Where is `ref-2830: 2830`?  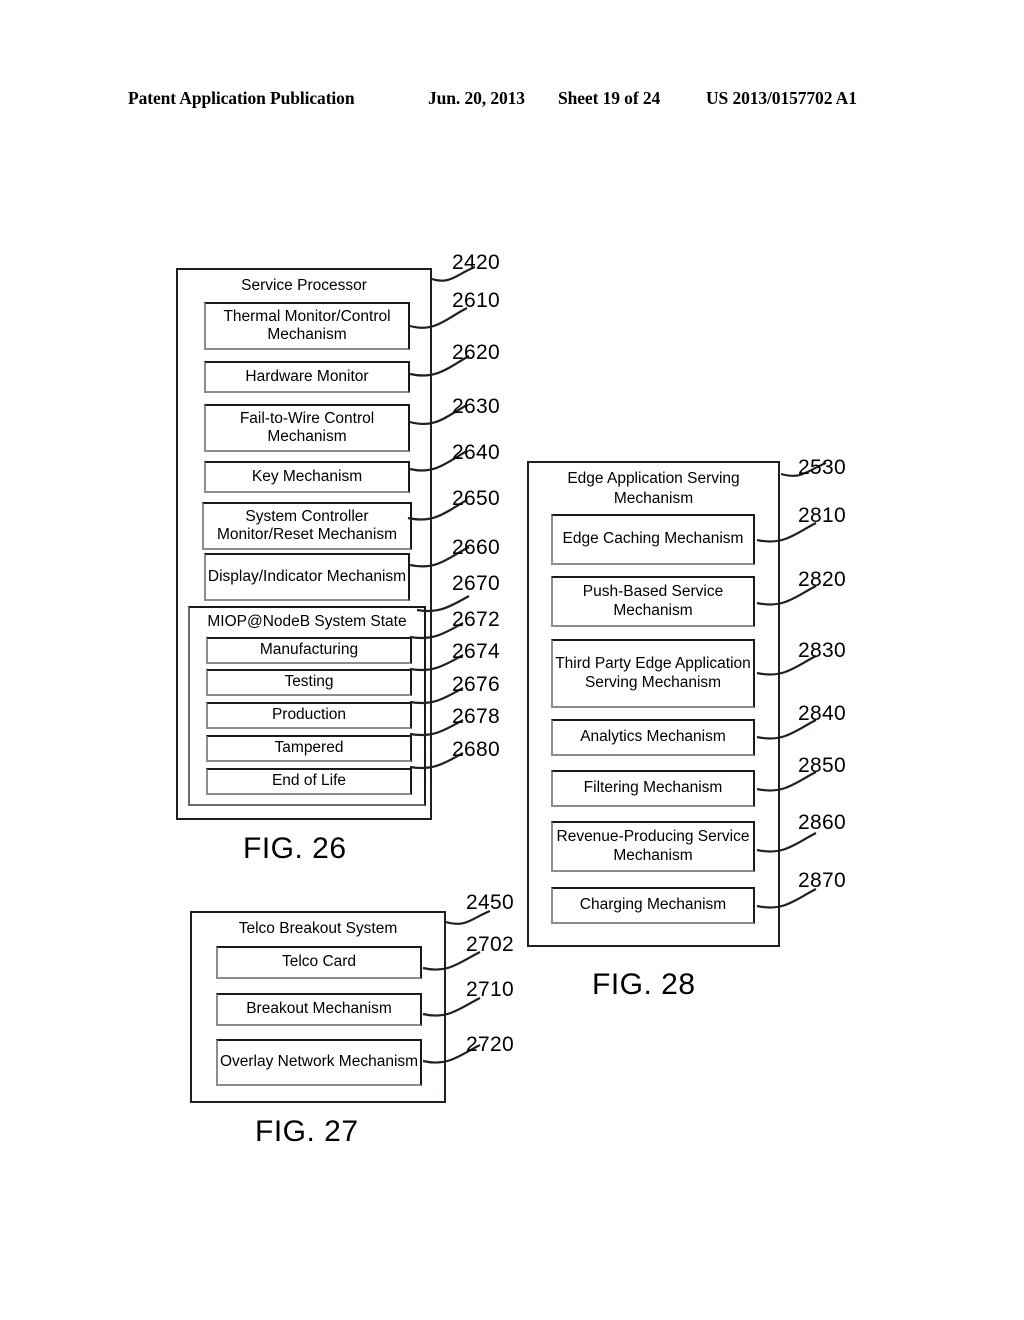 ref-2830: 2830 is located at coordinates (822, 650).